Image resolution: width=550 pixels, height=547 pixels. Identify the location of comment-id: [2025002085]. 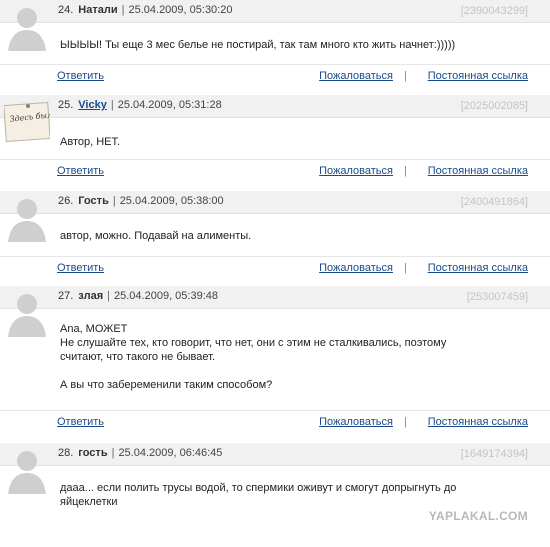
(494, 106).